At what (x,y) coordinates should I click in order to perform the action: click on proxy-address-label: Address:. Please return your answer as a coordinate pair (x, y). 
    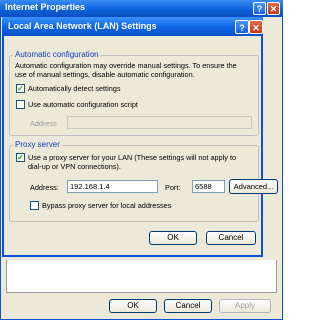
    Looking at the image, I should click on (44, 187).